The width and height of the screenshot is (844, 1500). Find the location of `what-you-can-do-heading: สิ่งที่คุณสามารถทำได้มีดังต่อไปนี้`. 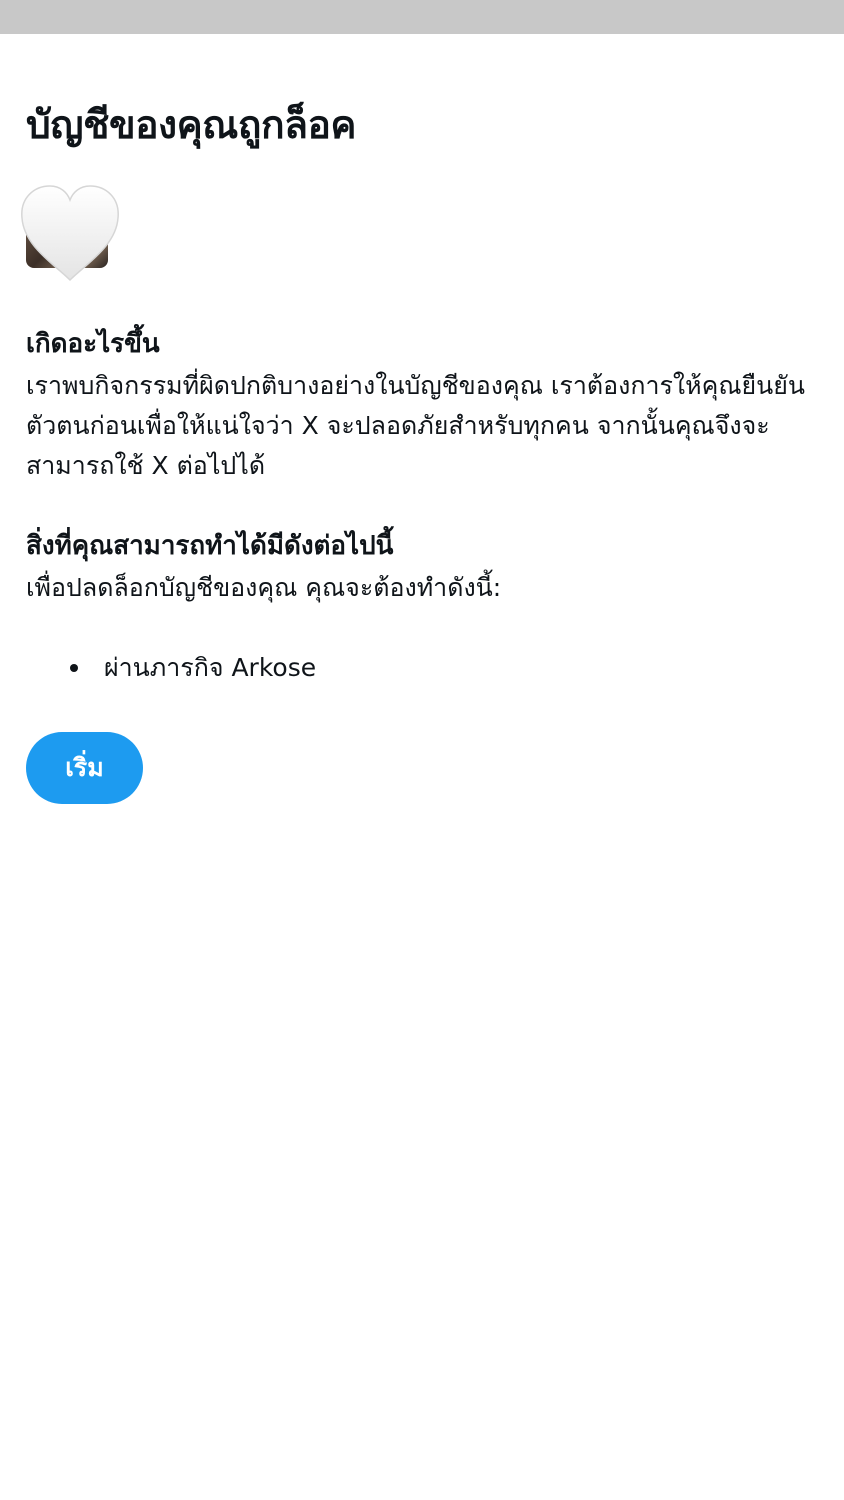

what-you-can-do-heading: สิ่งที่คุณสามารถทำได้มีดังต่อไปนี้ is located at coordinates (210, 546).